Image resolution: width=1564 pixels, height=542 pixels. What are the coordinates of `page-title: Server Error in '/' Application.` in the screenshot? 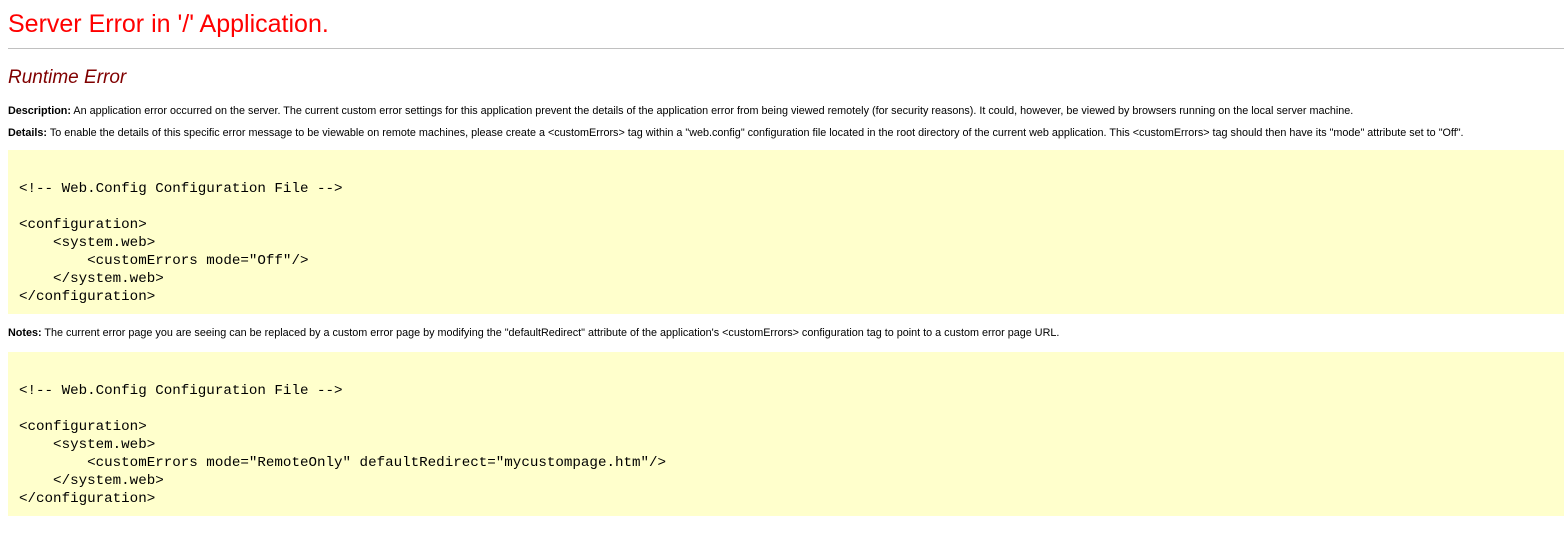 It's located at (168, 24).